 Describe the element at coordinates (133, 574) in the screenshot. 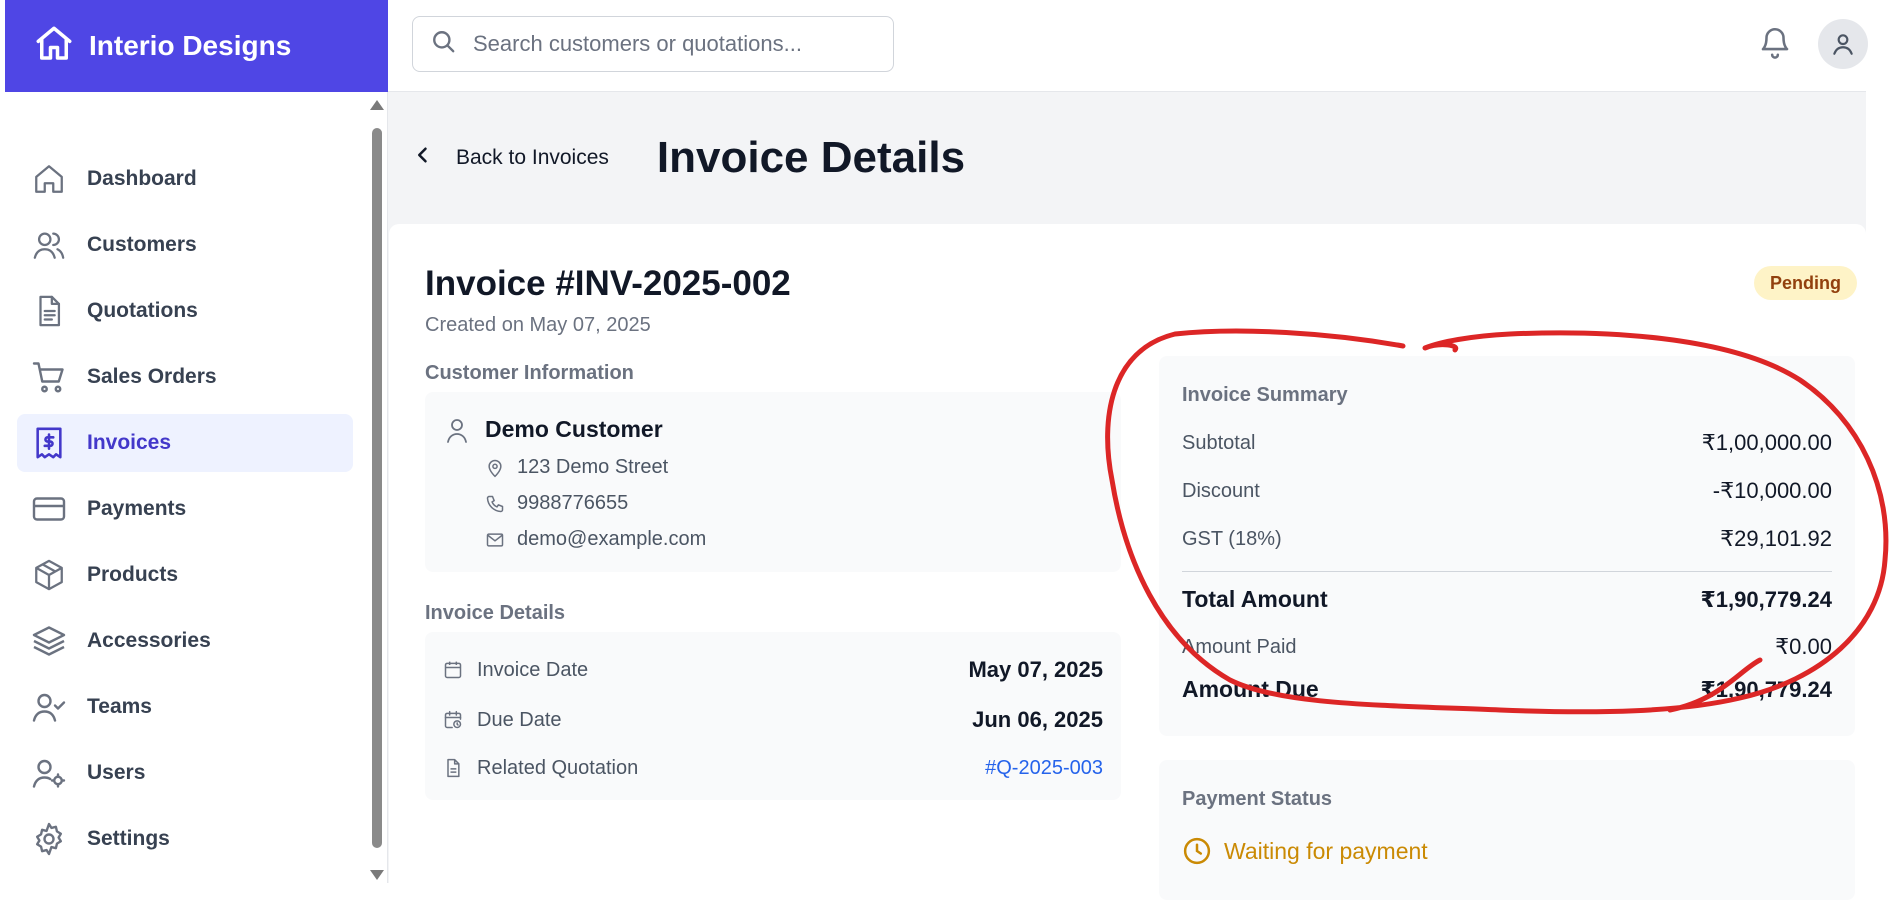

I see `sidebar-item-label: Products` at that location.